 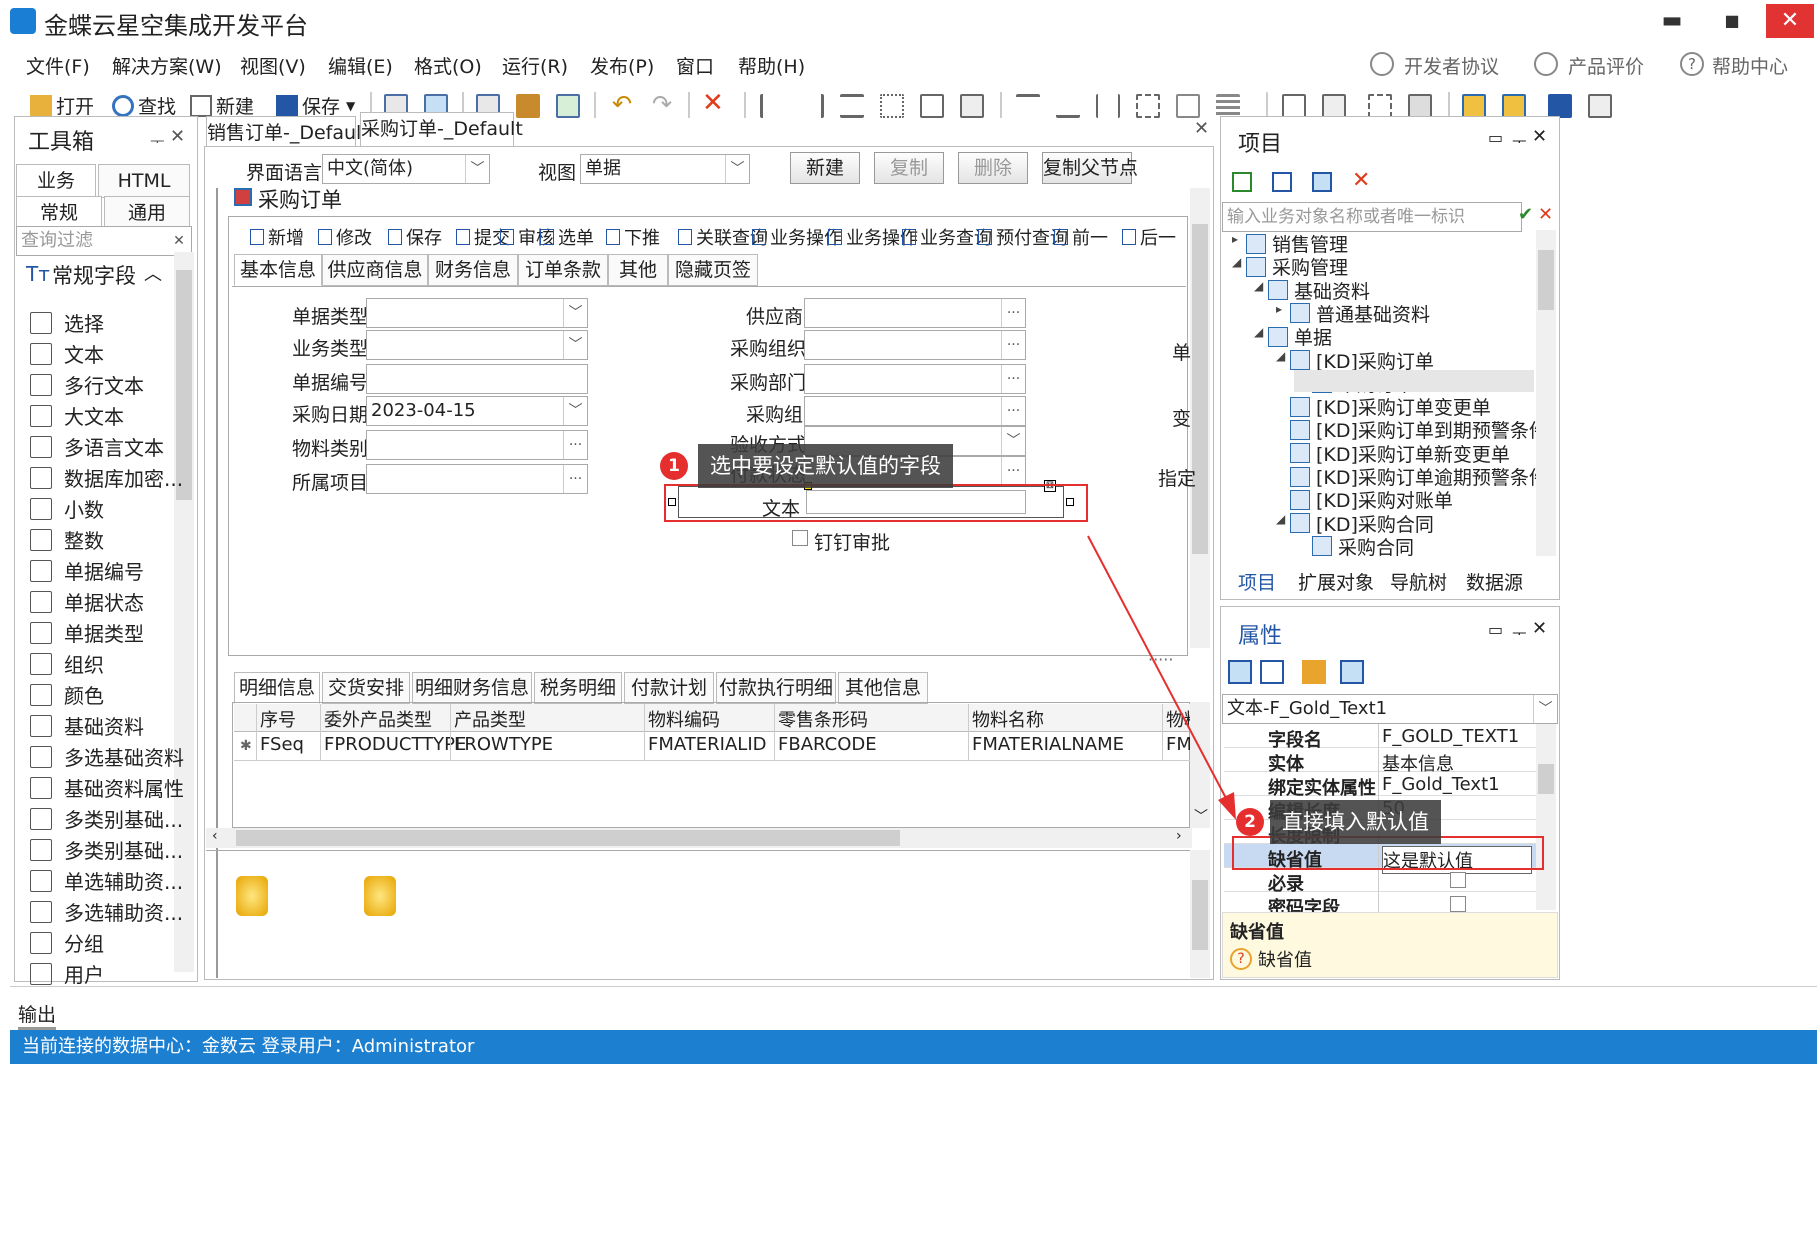 What do you see at coordinates (179, 241) in the screenshot?
I see `clear-icon: ✕` at bounding box center [179, 241].